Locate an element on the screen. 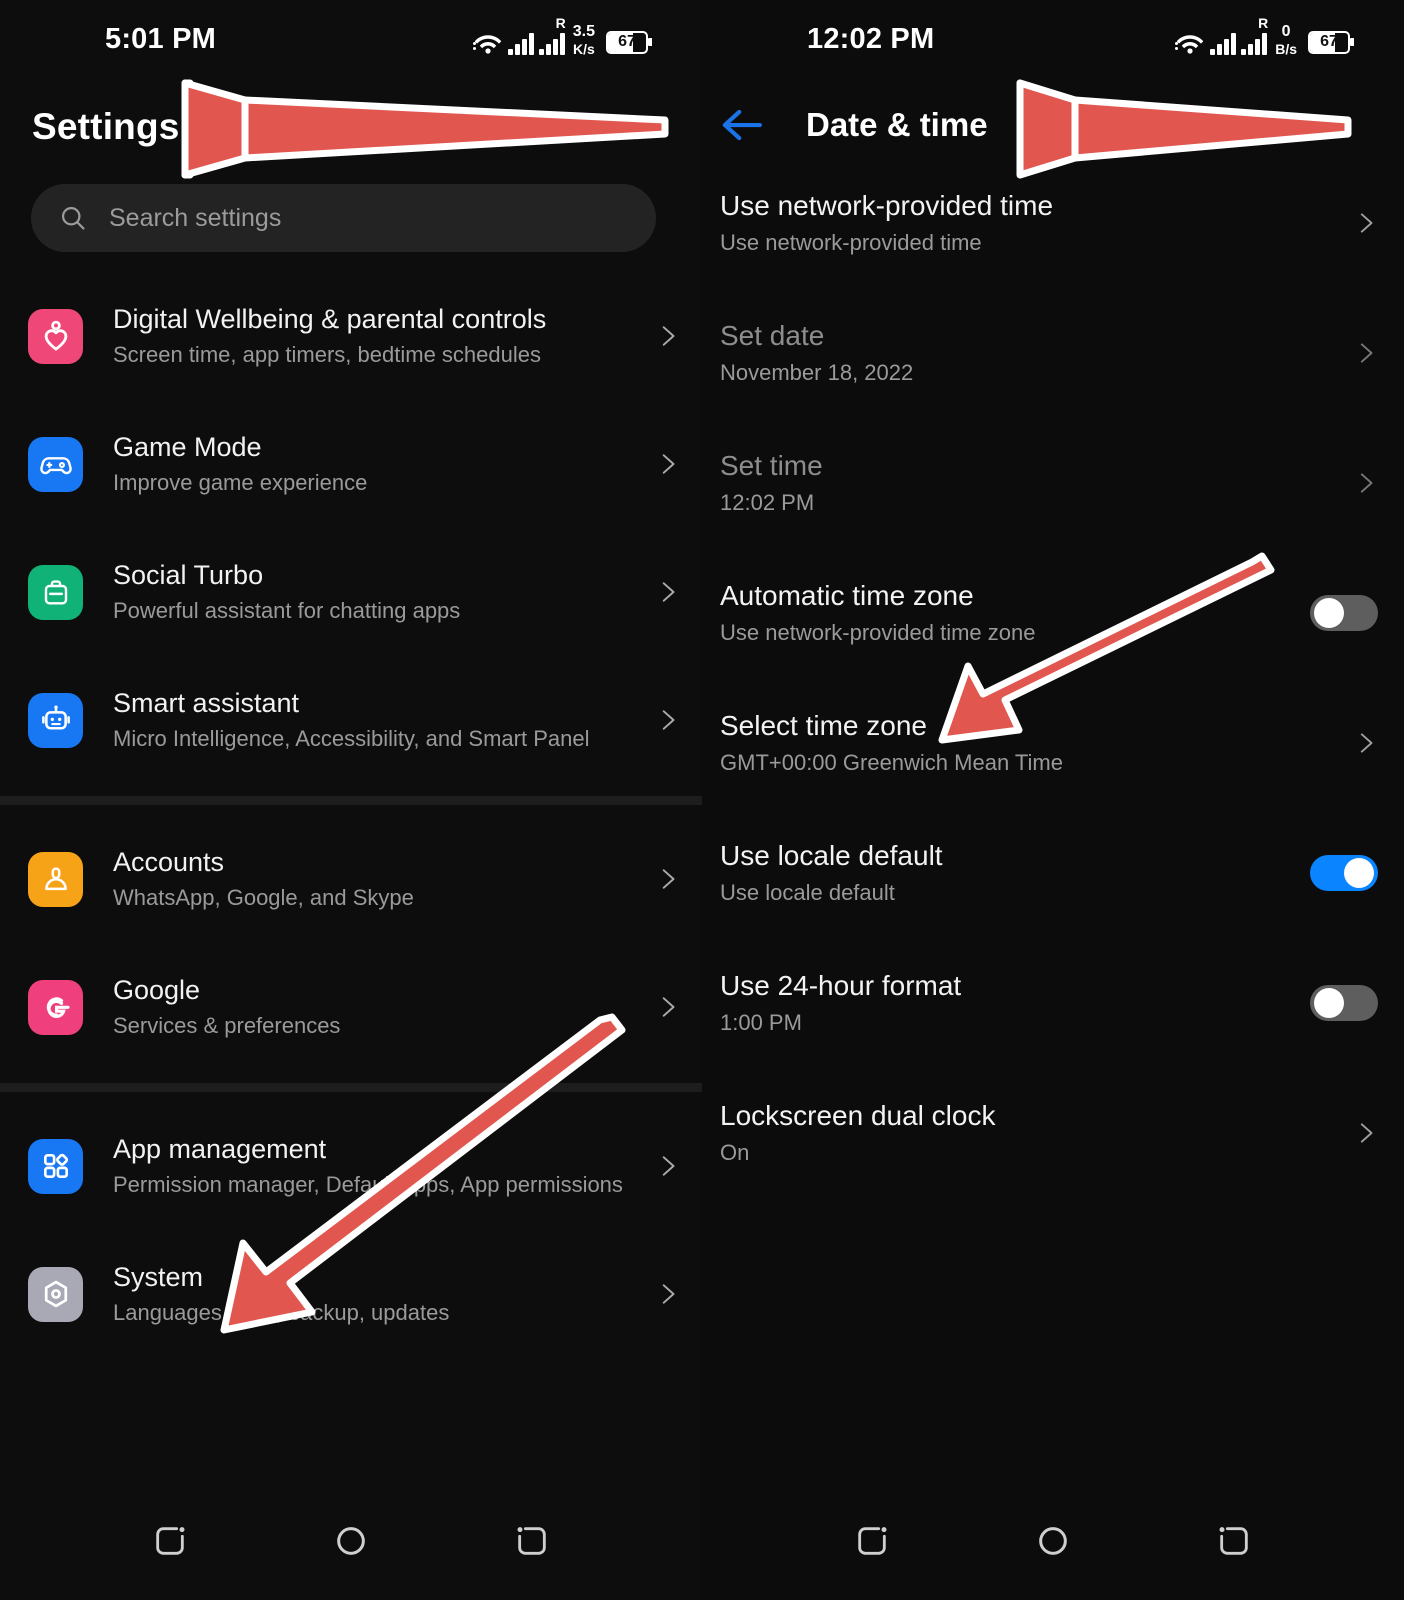 The width and height of the screenshot is (1404, 1600). signal-bars-sim1 is located at coordinates (1223, 43).